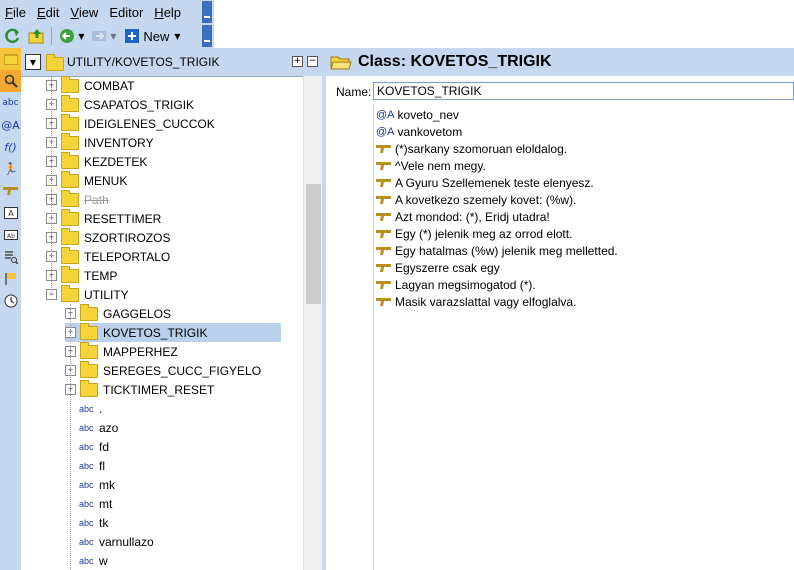 Image resolution: width=794 pixels, height=570 pixels. What do you see at coordinates (166, 85) in the screenshot?
I see `tree-folder-item: + COMBAT` at bounding box center [166, 85].